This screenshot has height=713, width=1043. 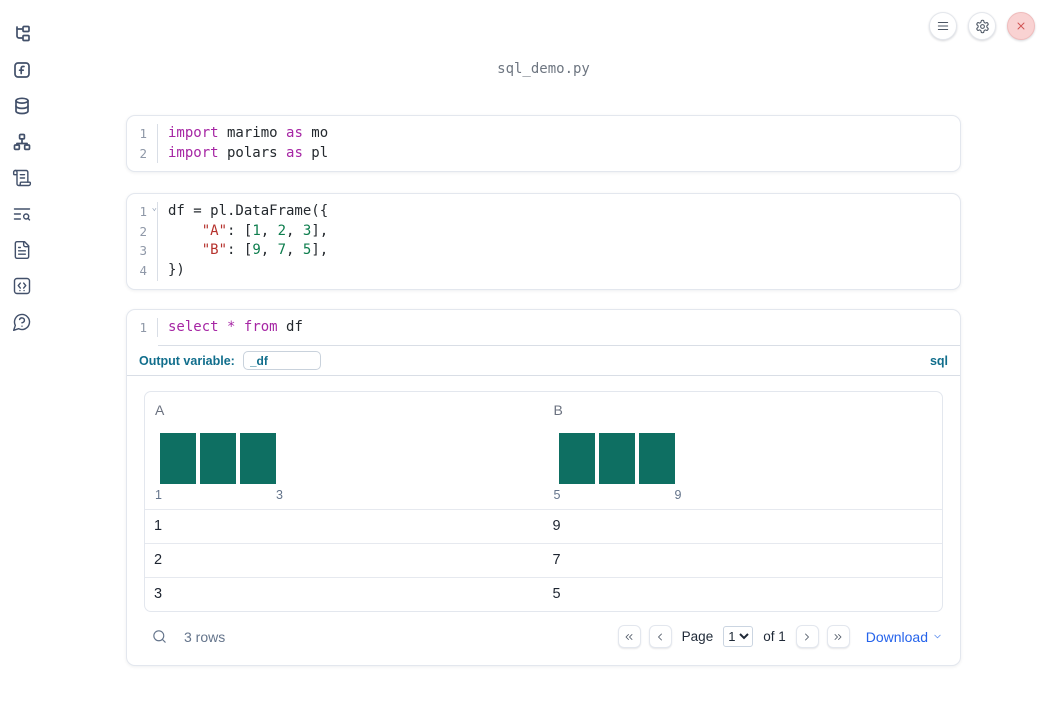 I want to click on table-cell: 9, so click(x=556, y=526).